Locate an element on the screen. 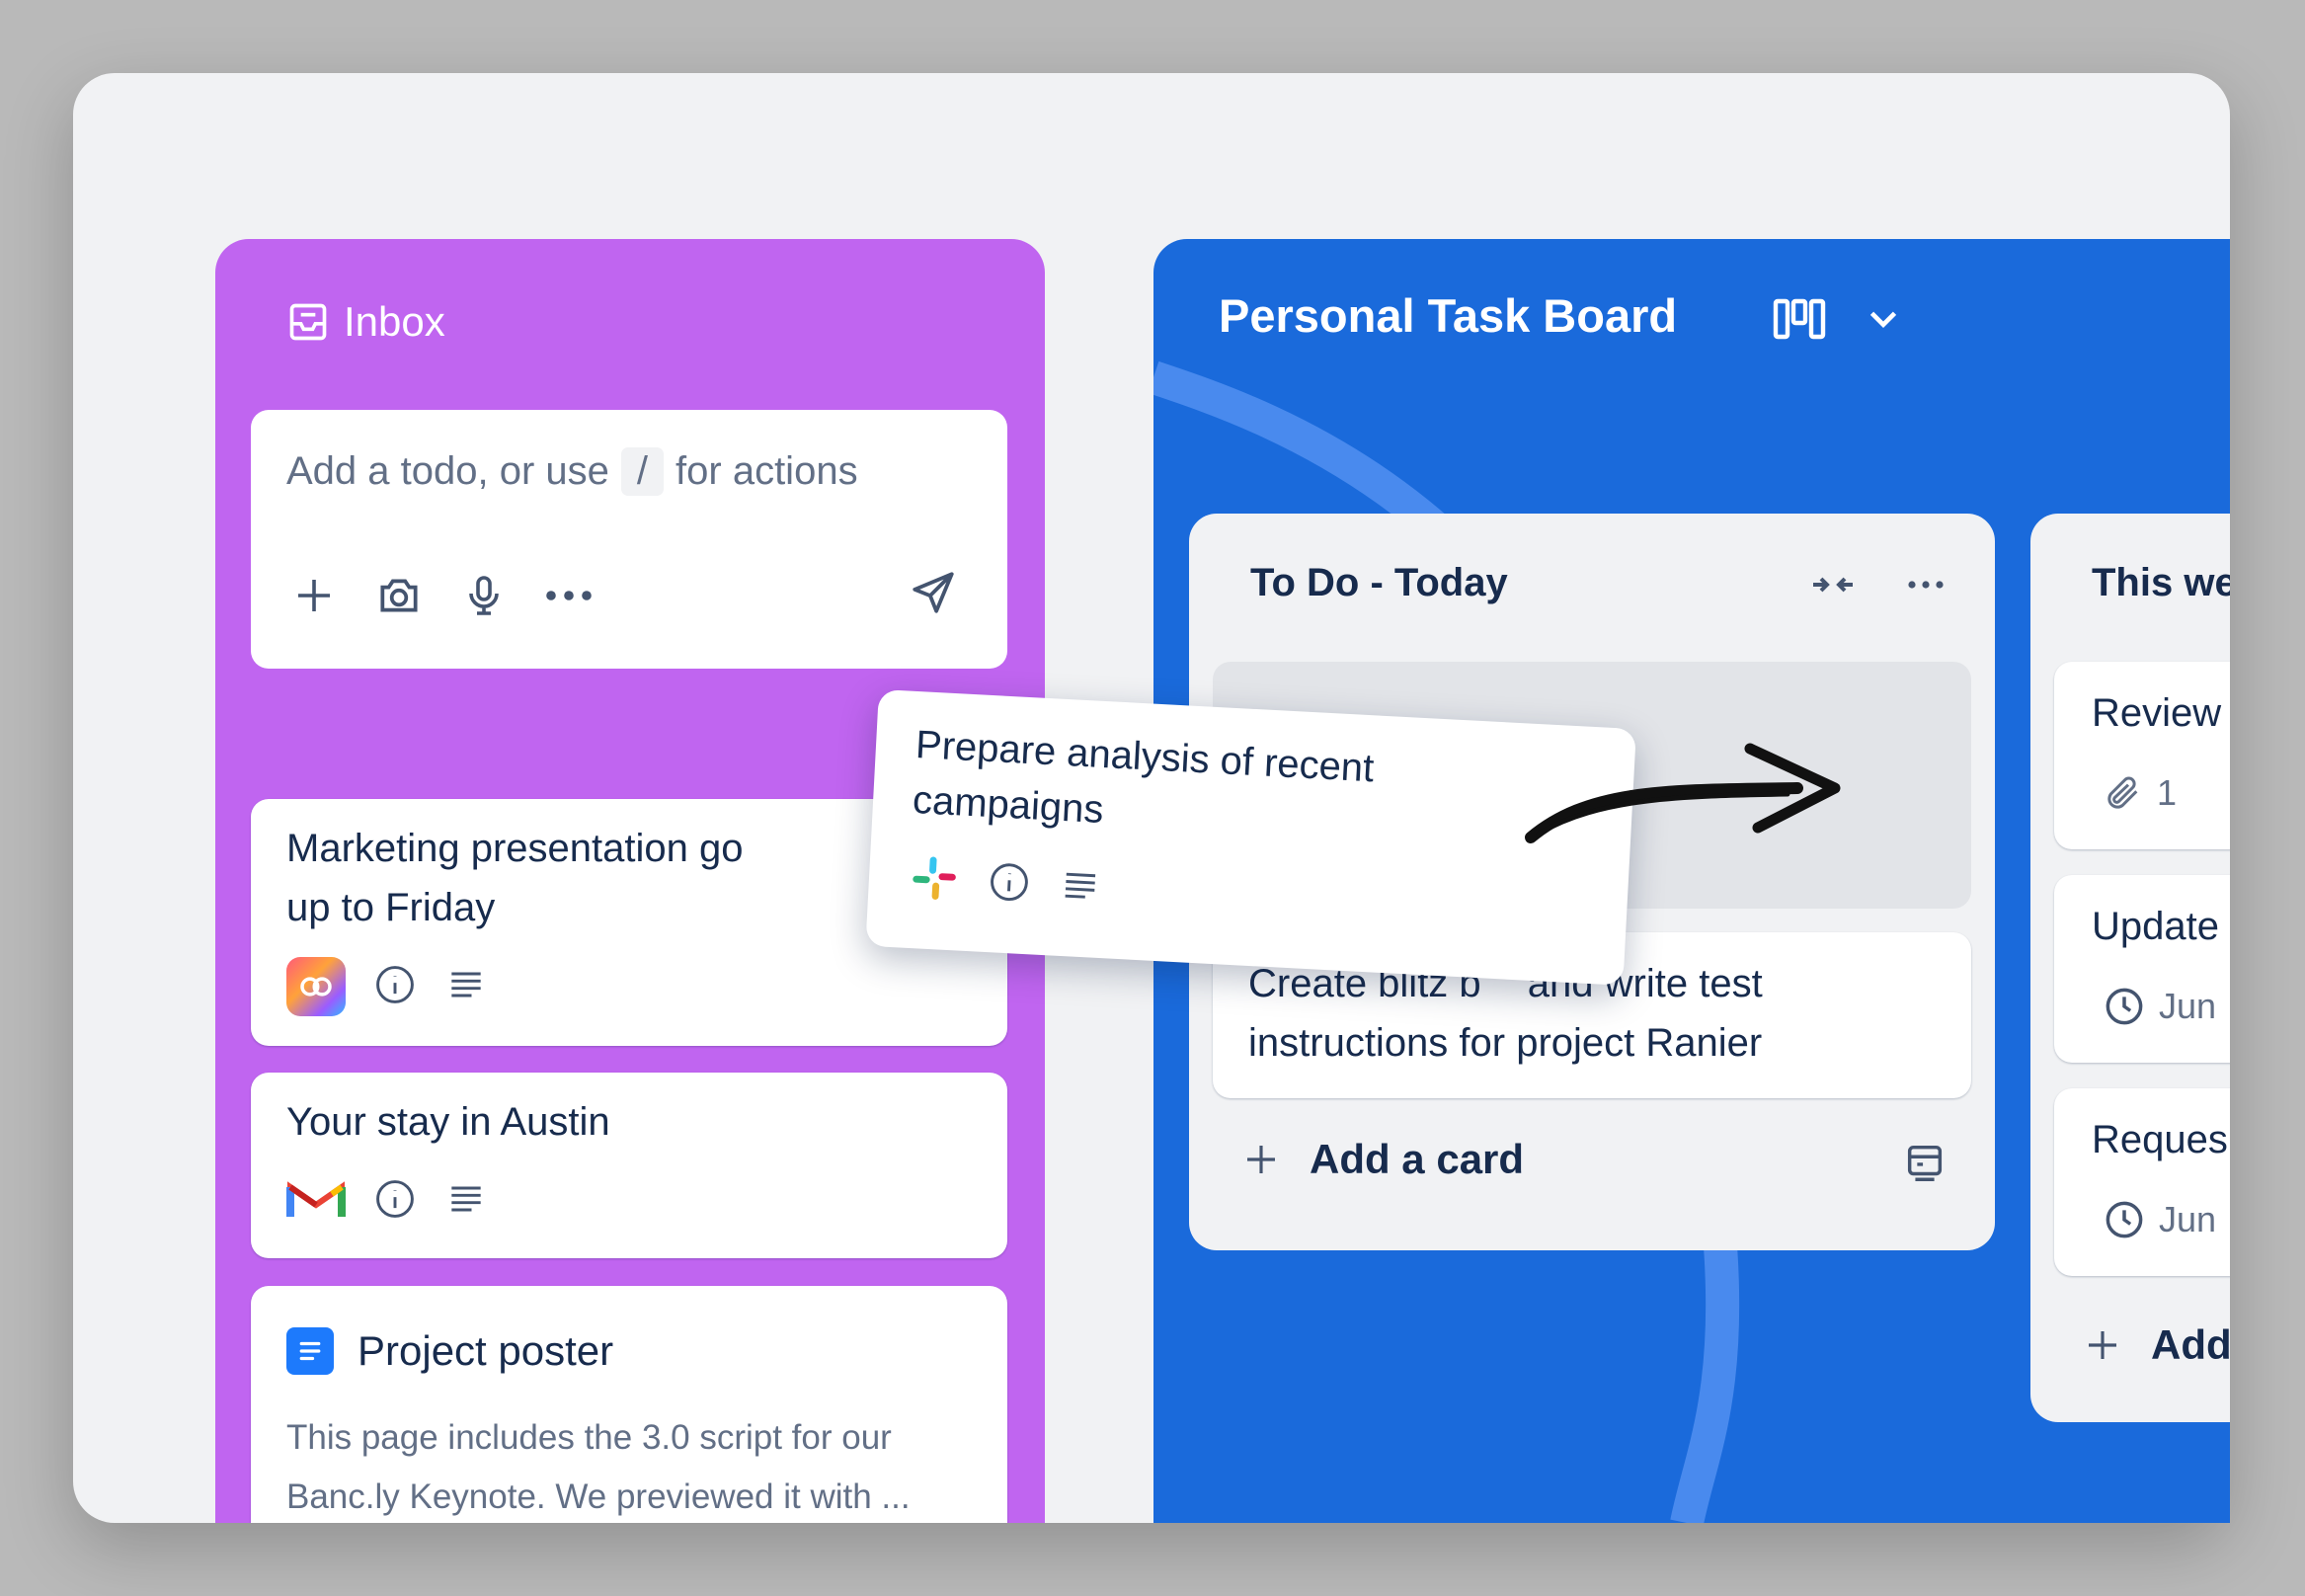 This screenshot has width=2305, height=1596. board-view-icon is located at coordinates (1800, 321).